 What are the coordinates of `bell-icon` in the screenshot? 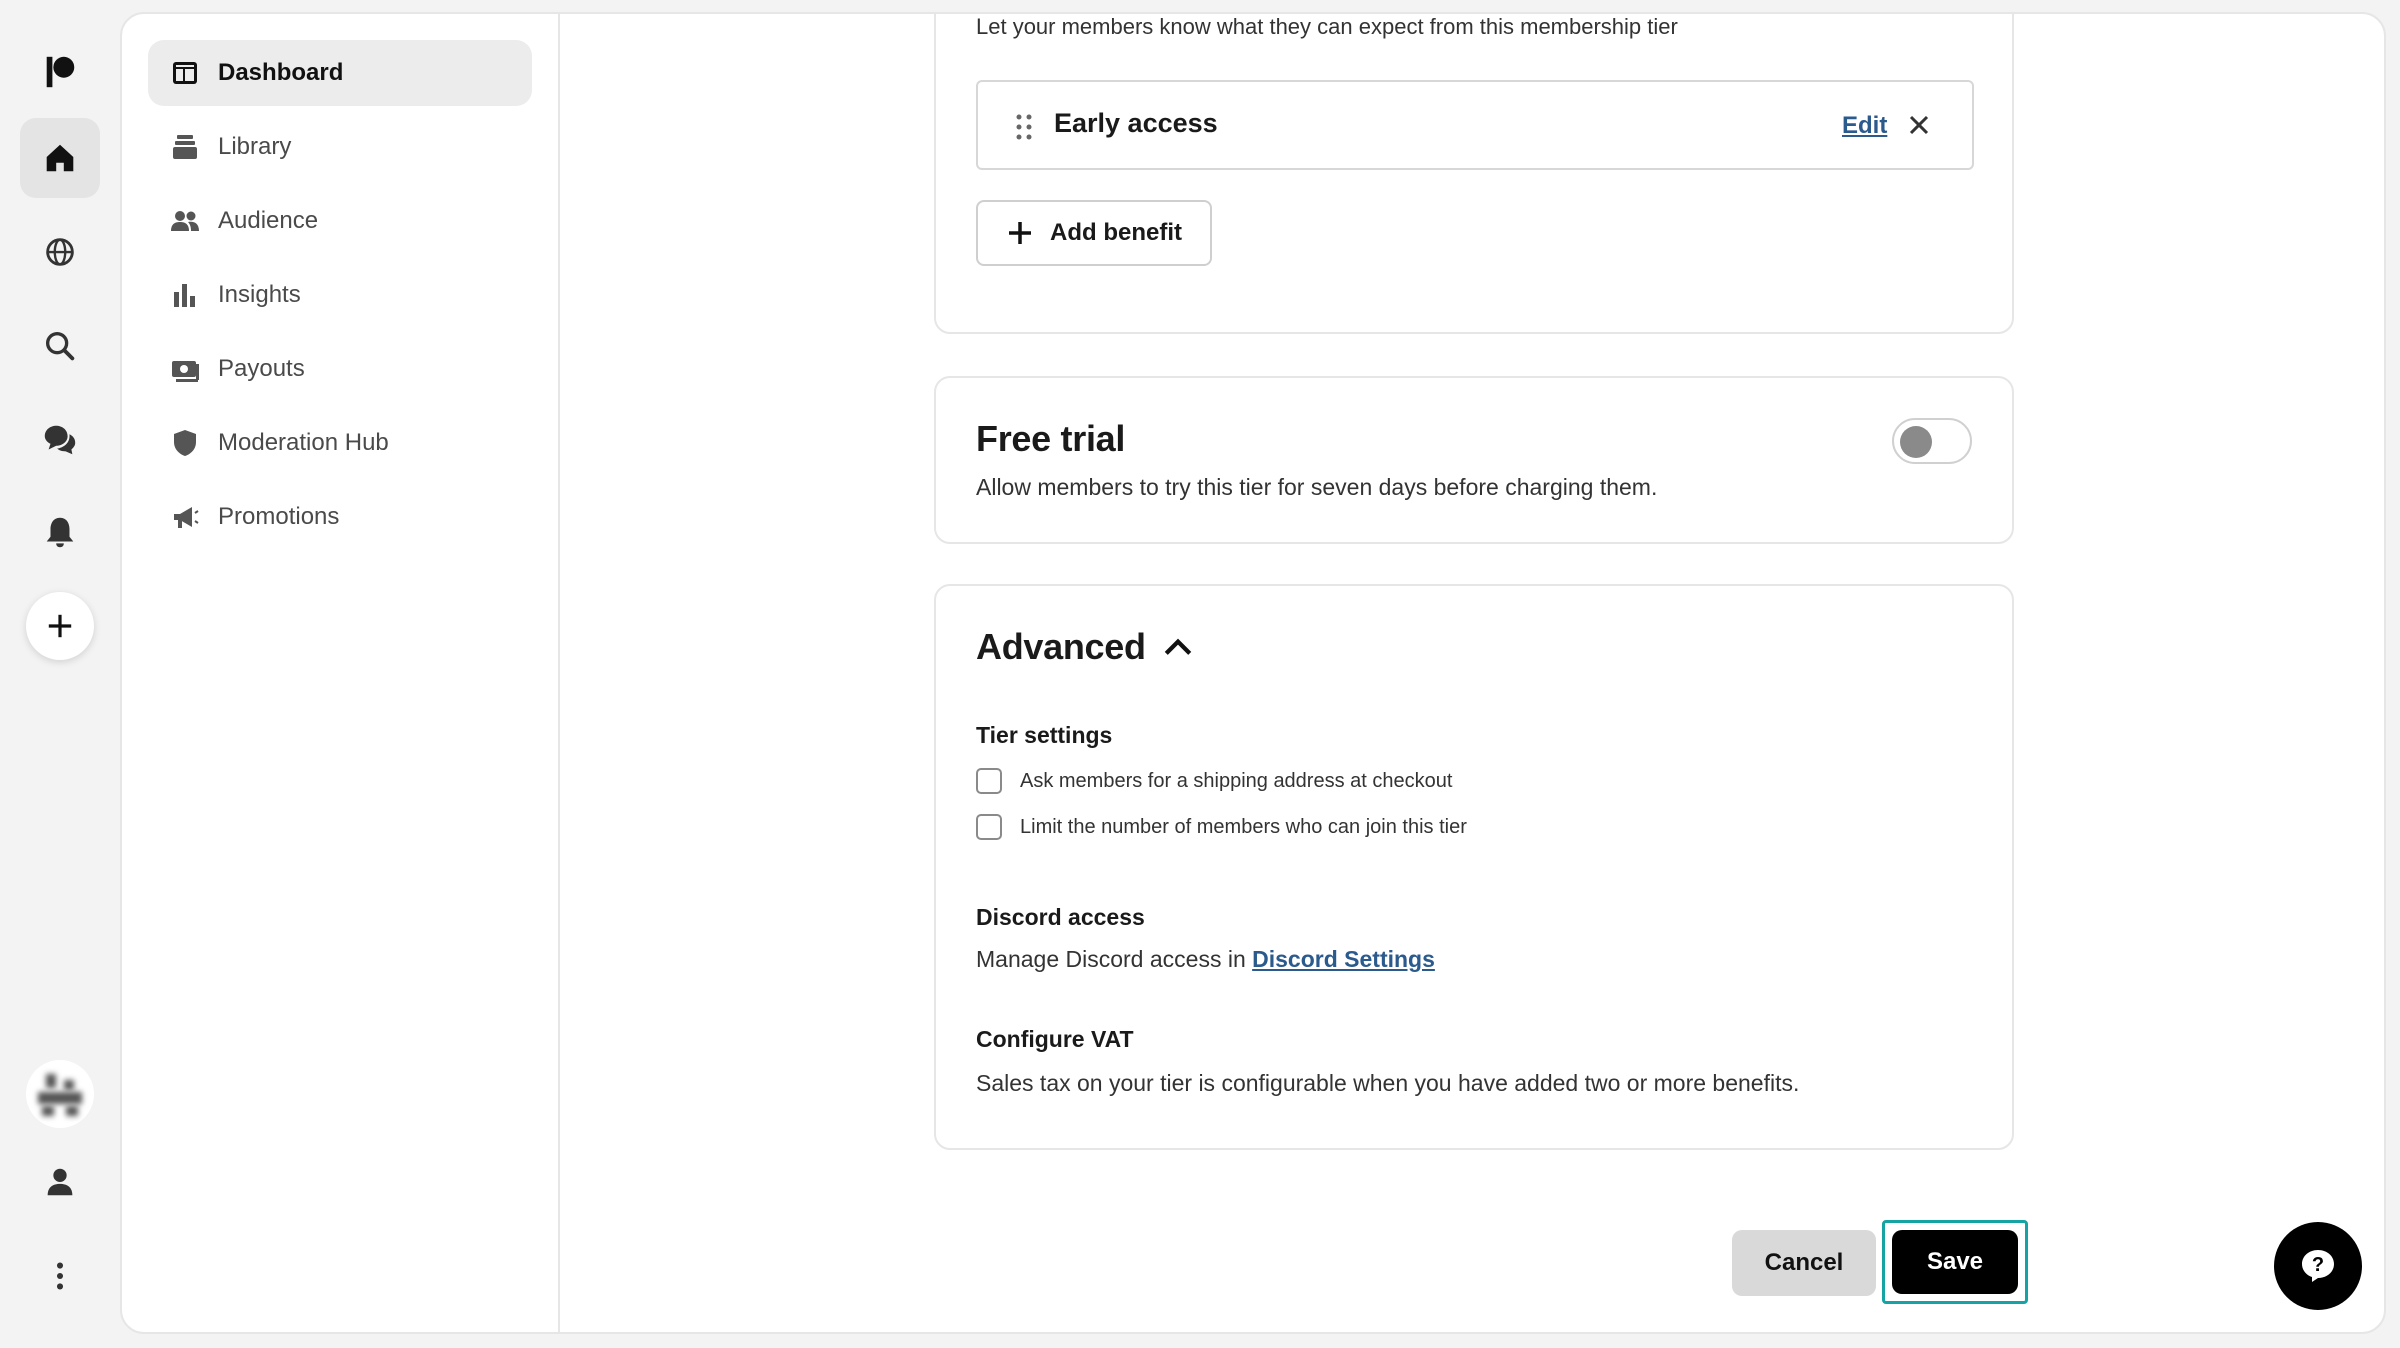 It's located at (60, 532).